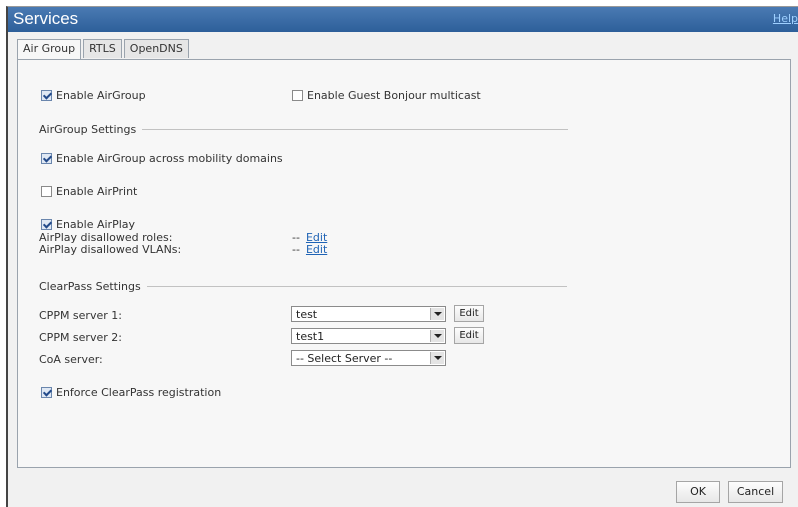 This screenshot has height=507, width=798. I want to click on cppm1-row: CPPM server 1:, so click(80, 315).